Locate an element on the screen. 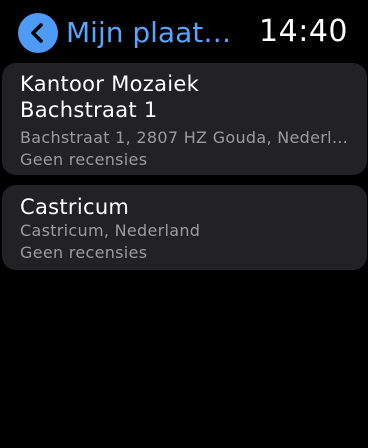 Image resolution: width=368 pixels, height=448 pixels. place-address: Bachstraat 1, 2807 HZ Gouda, Nederland is located at coordinates (184, 137).